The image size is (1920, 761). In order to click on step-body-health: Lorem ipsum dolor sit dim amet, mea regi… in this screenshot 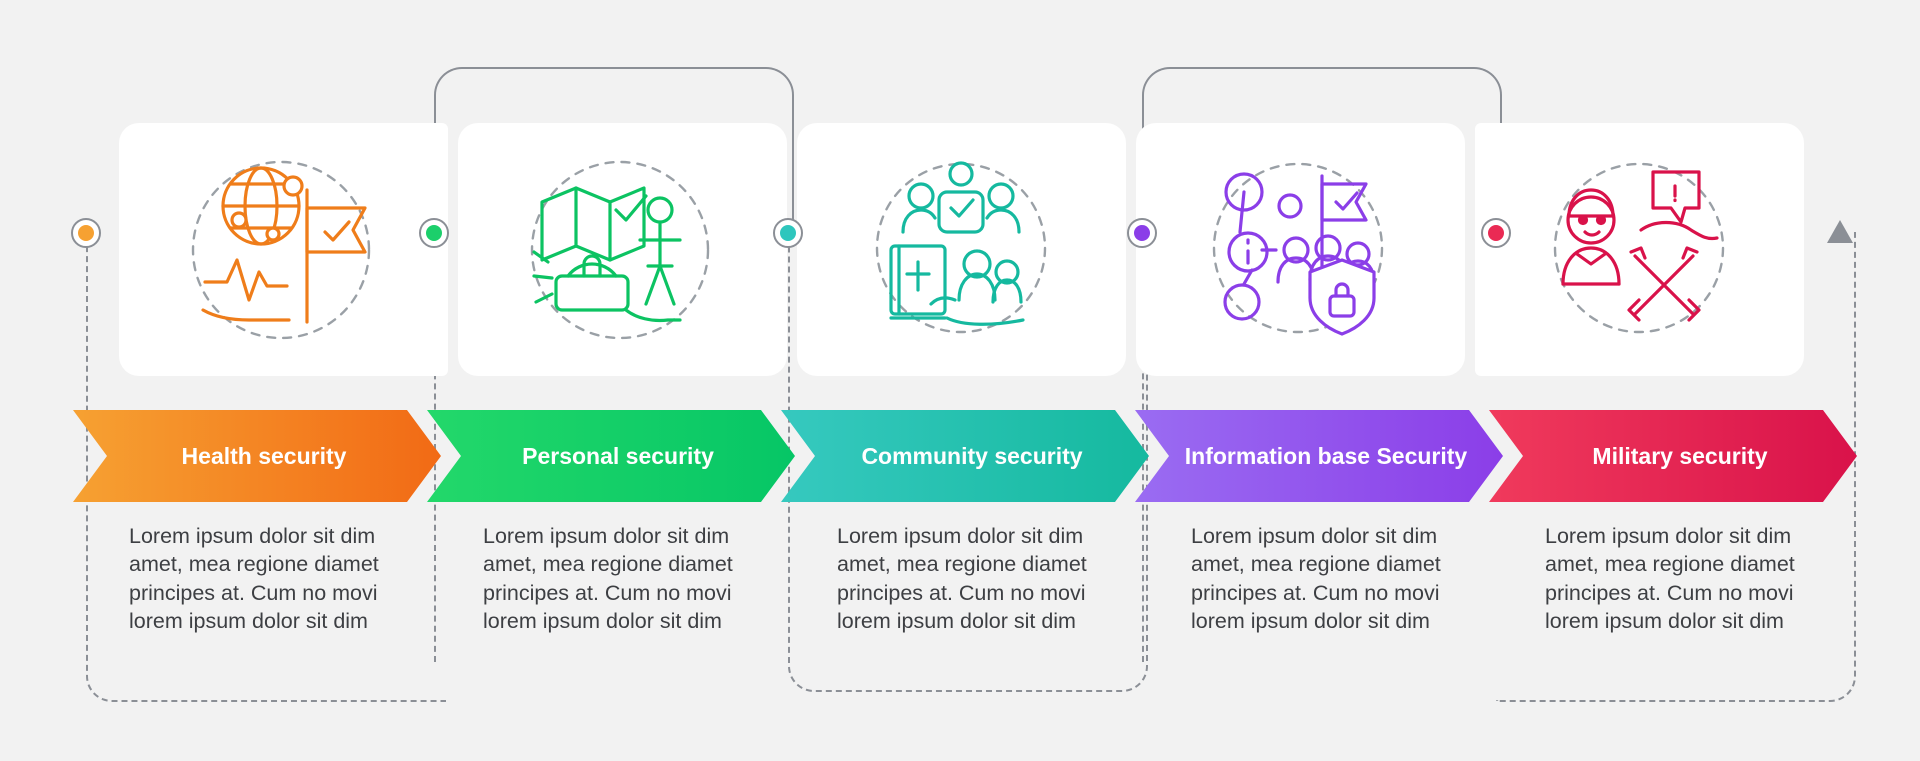, I will do `click(254, 579)`.